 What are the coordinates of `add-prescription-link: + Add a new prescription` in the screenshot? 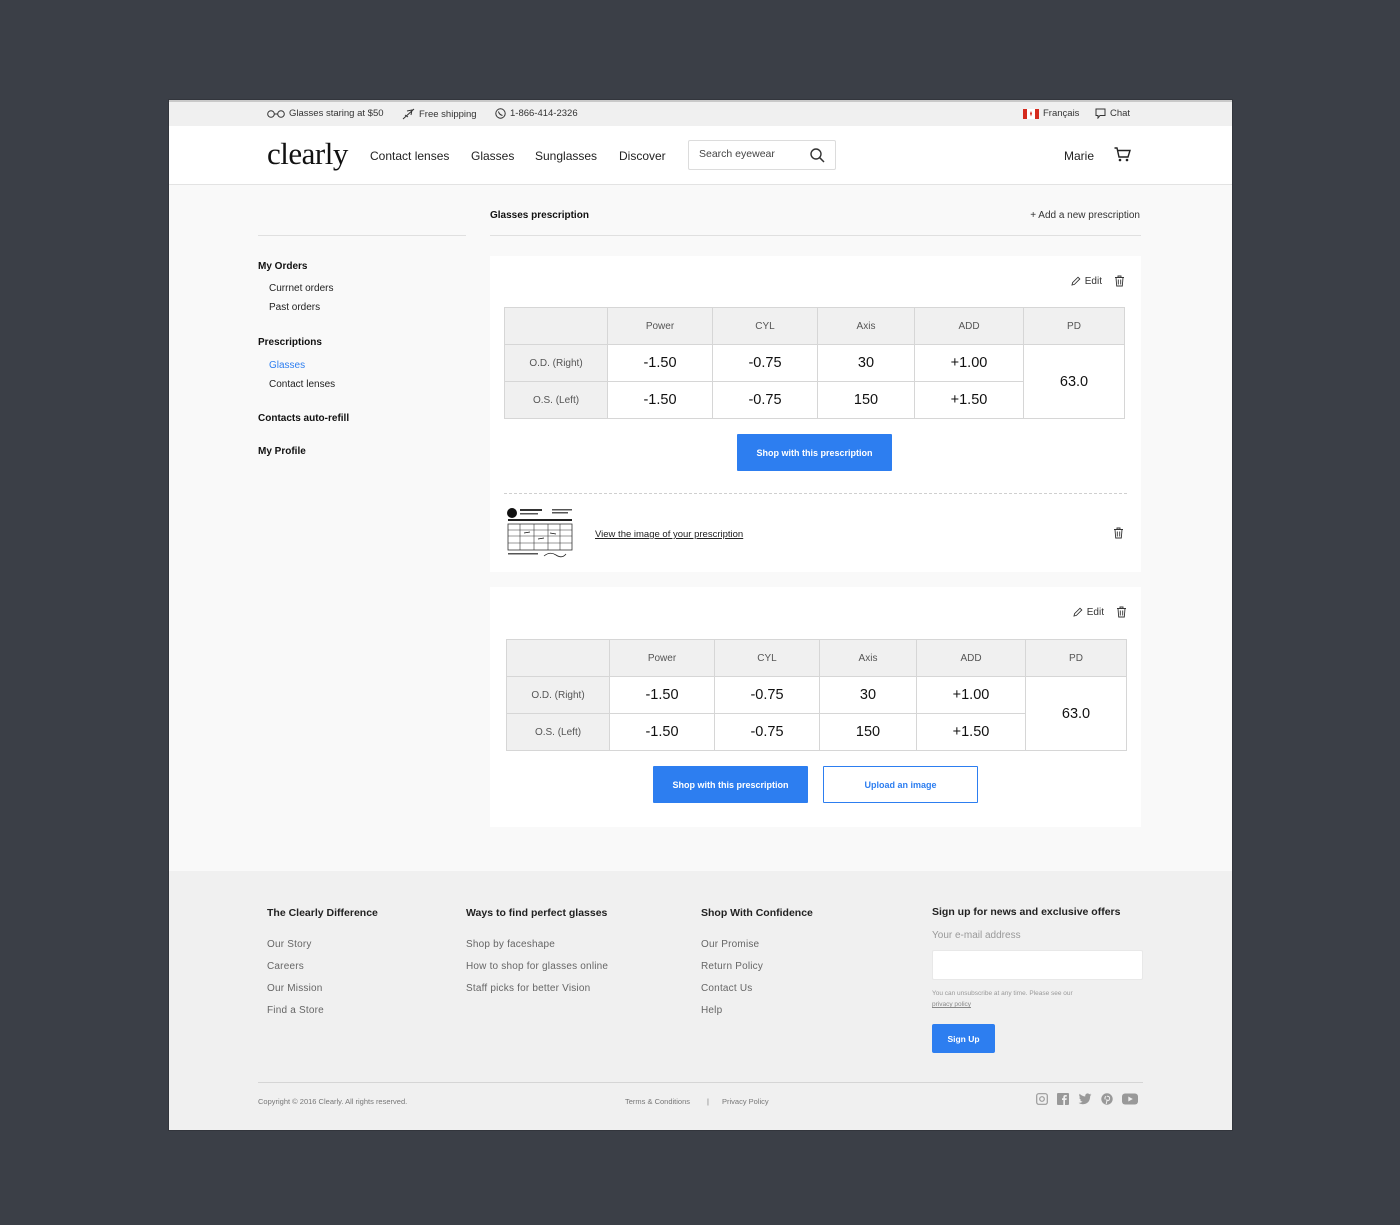 It's located at (1085, 215).